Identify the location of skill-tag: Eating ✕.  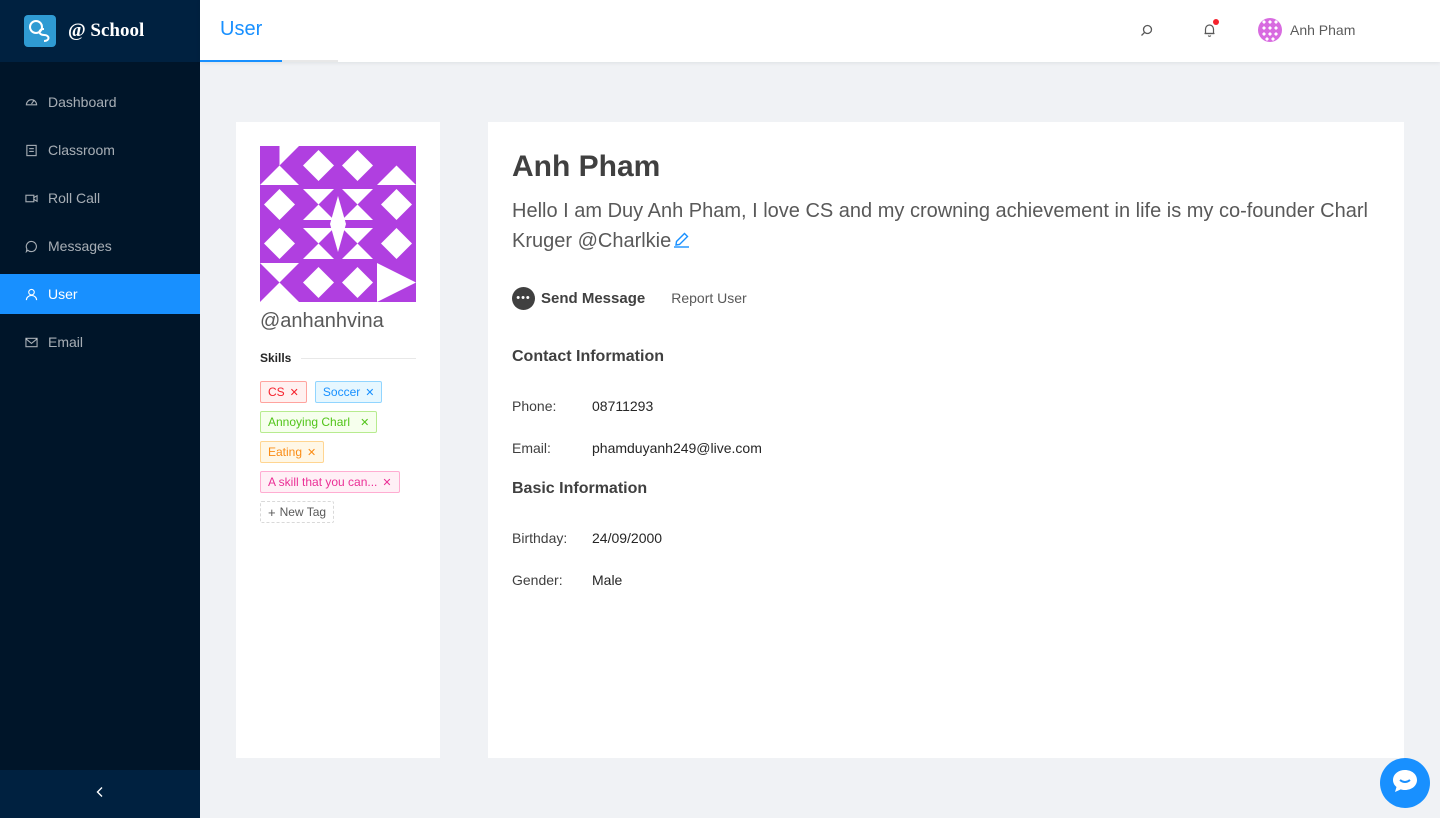
(292, 452).